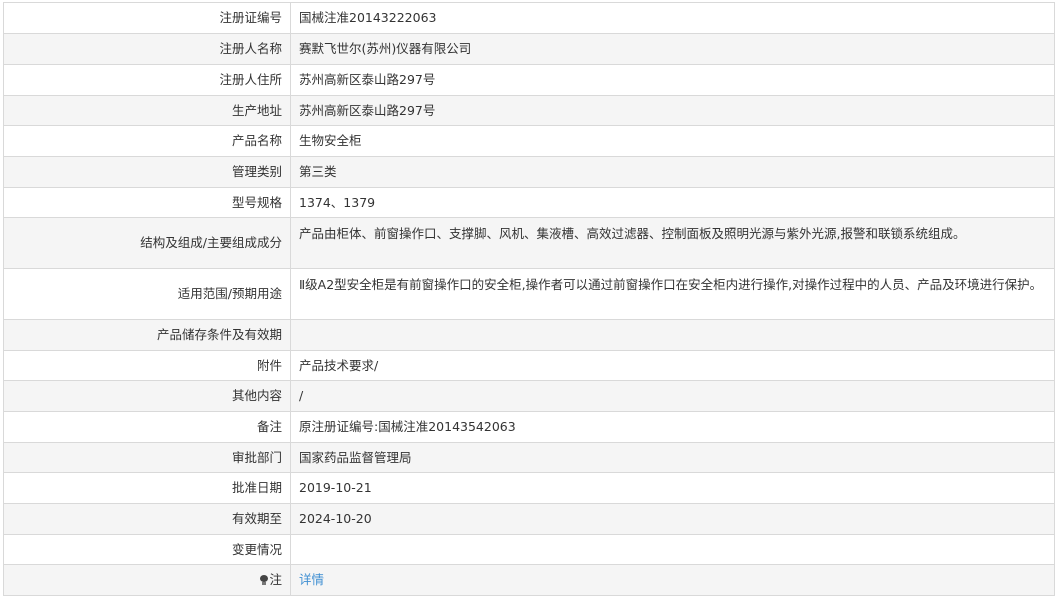 This screenshot has height=599, width=1058. What do you see at coordinates (672, 519) in the screenshot?
I see `row-value: 2024-10-20` at bounding box center [672, 519].